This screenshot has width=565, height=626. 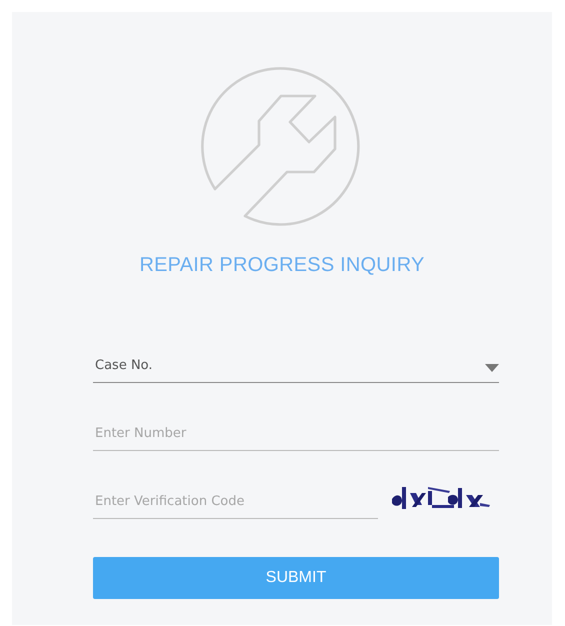 What do you see at coordinates (492, 368) in the screenshot?
I see `caret-icon` at bounding box center [492, 368].